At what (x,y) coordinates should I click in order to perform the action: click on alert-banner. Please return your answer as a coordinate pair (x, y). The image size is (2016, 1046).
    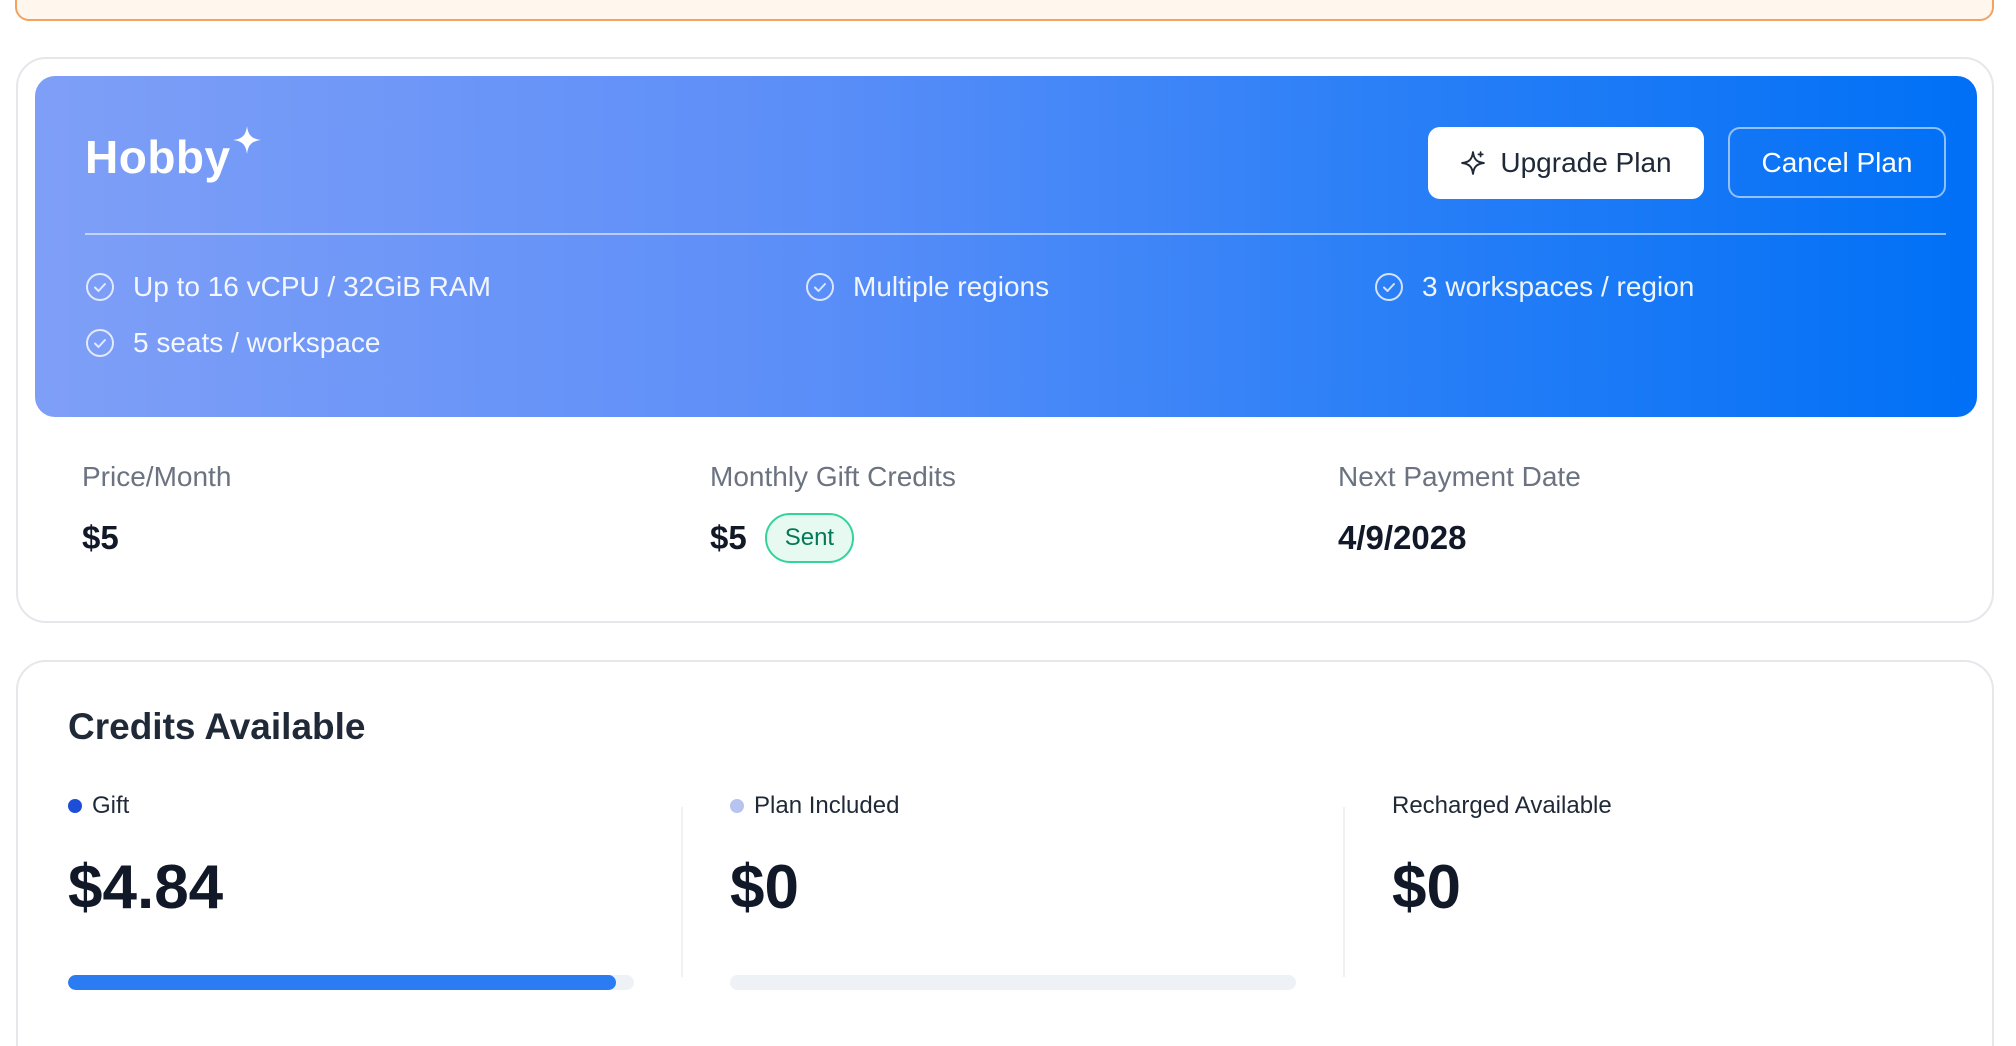
    Looking at the image, I should click on (1004, 10).